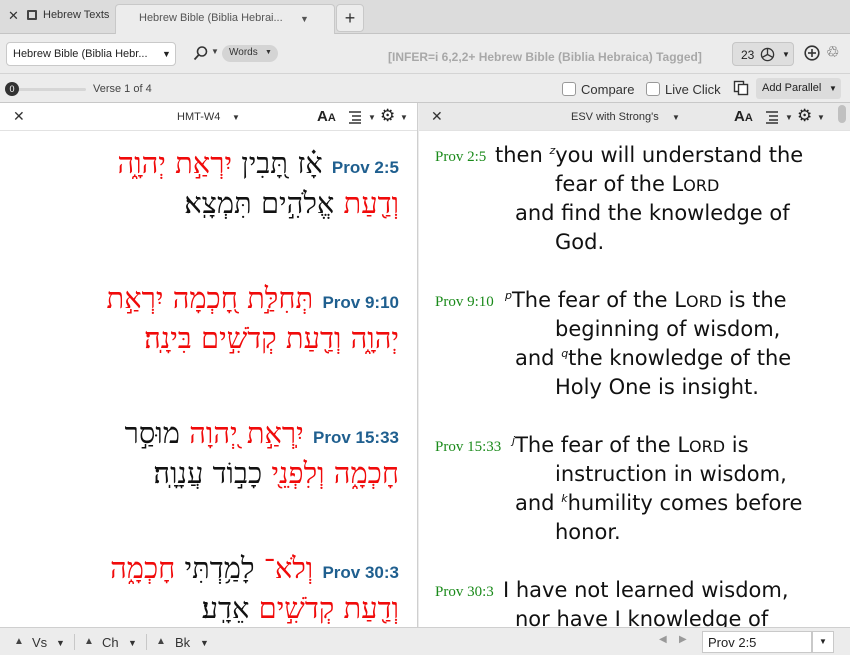 Image resolution: width=850 pixels, height=655 pixels. I want to click on hebrew-word: וְלֹא־, so click(289, 568).